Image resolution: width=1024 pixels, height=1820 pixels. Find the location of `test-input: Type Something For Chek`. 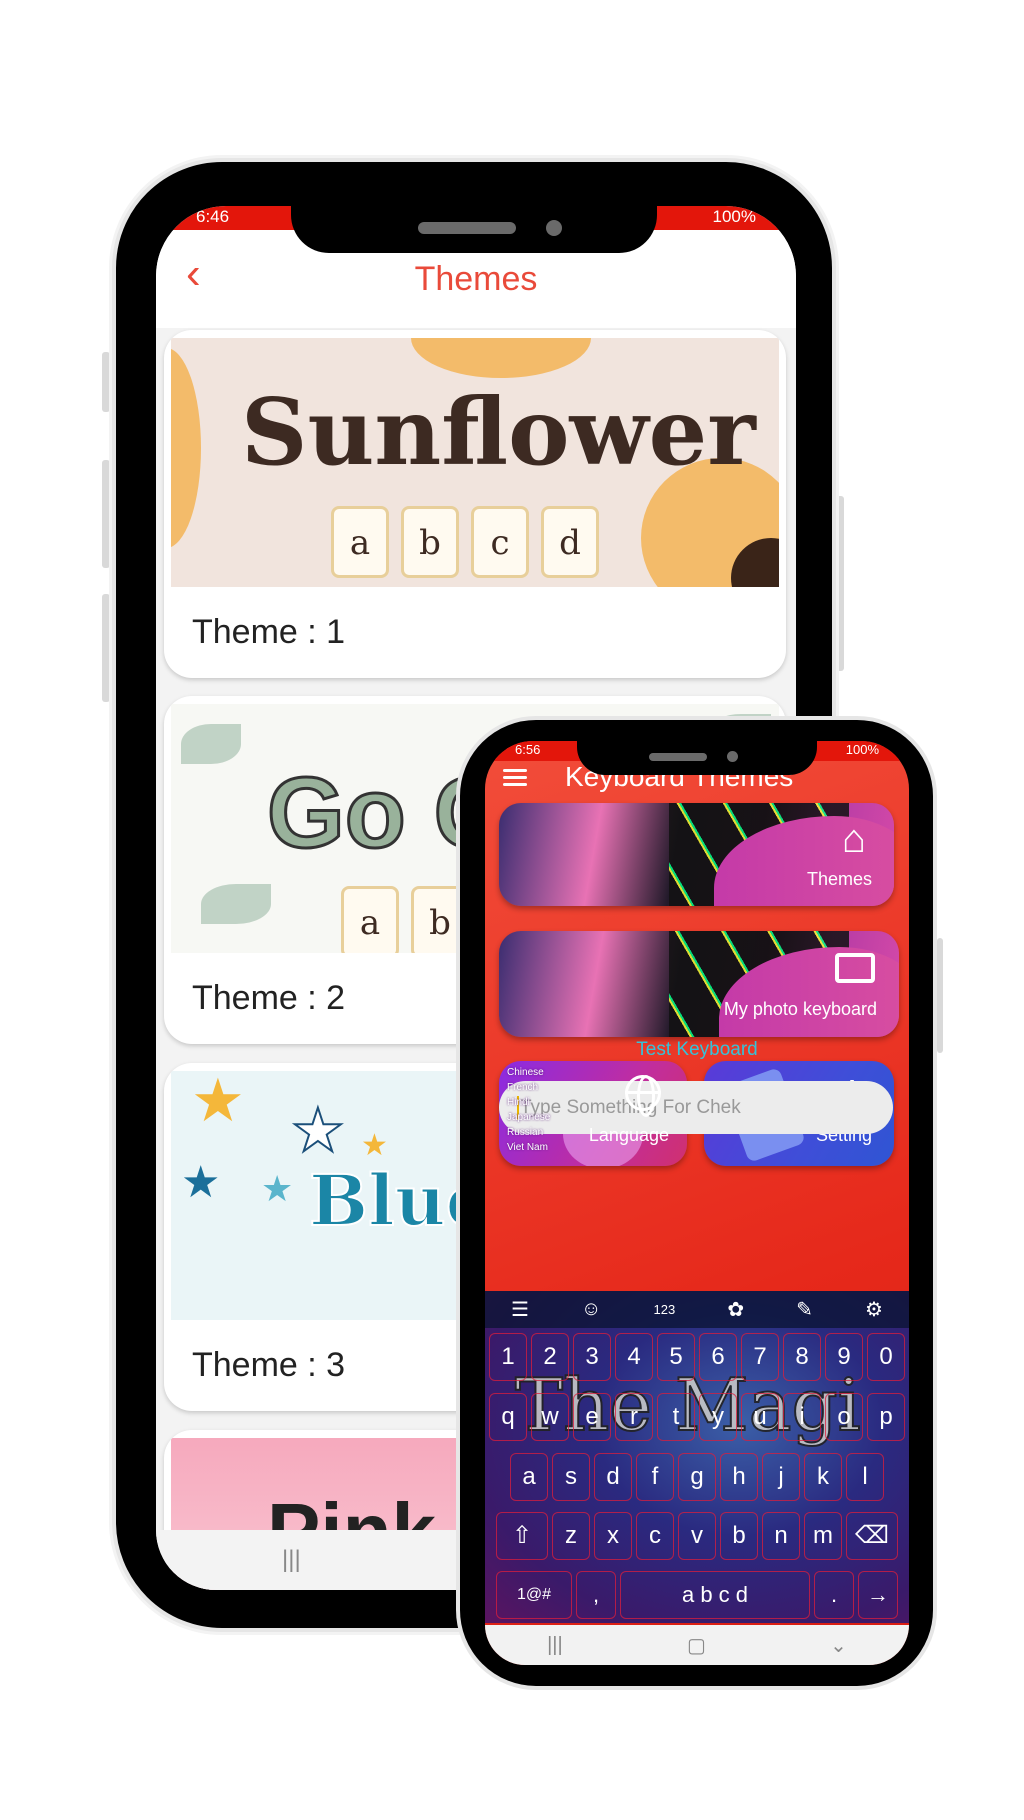

test-input: Type Something For Chek is located at coordinates (696, 1107).